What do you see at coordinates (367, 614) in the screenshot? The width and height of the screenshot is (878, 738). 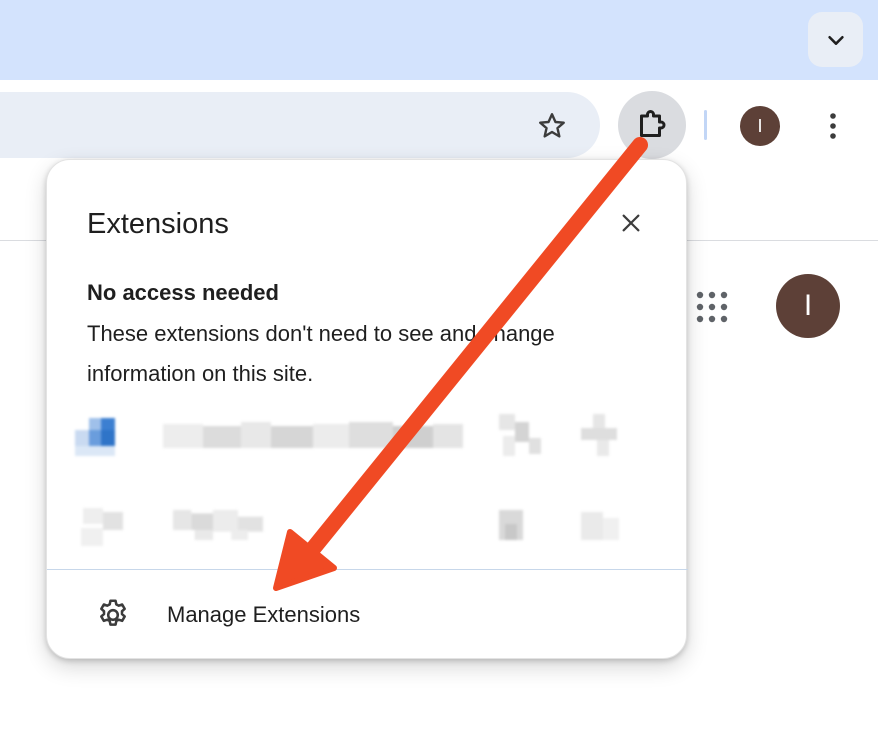 I see `manage-extensions-button: Manage Extensions` at bounding box center [367, 614].